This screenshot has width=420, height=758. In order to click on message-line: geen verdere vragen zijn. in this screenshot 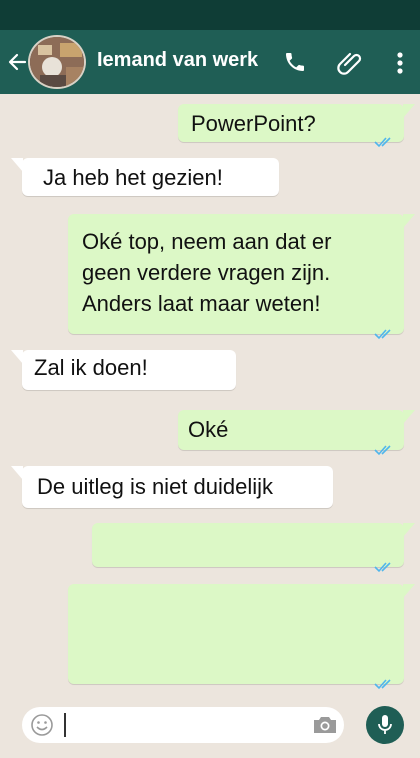, I will do `click(206, 272)`.